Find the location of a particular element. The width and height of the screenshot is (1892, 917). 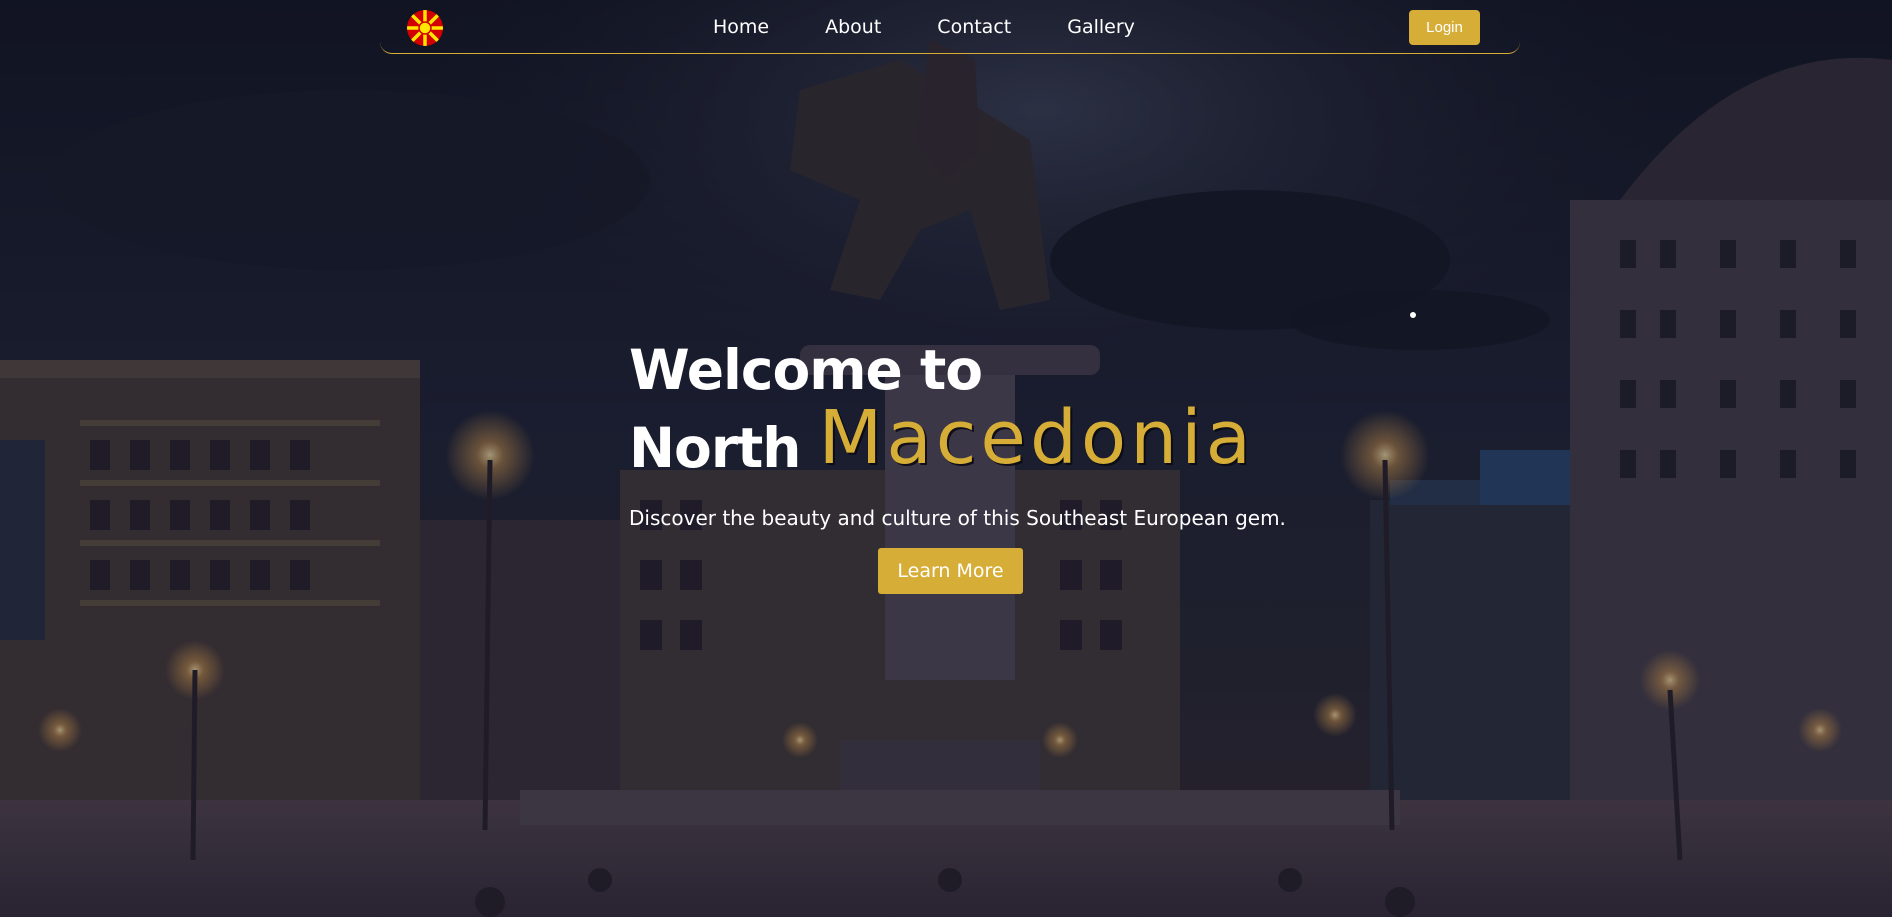

hero-title-line-2: North Macedonia is located at coordinates (957, 442).